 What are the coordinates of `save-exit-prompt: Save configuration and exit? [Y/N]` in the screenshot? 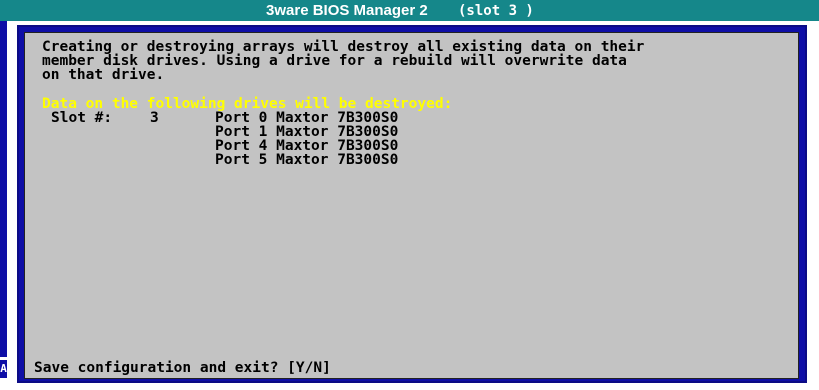 It's located at (182, 368).